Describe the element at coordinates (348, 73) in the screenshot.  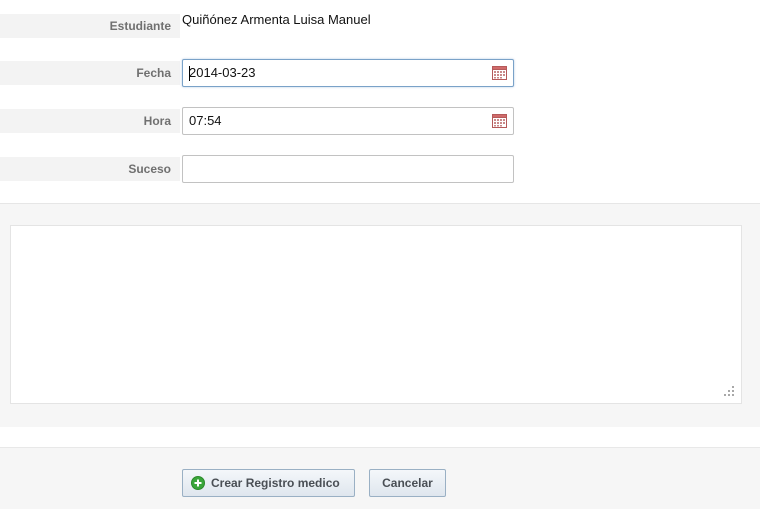
I see `fecha-input: 2014-03-23` at that location.